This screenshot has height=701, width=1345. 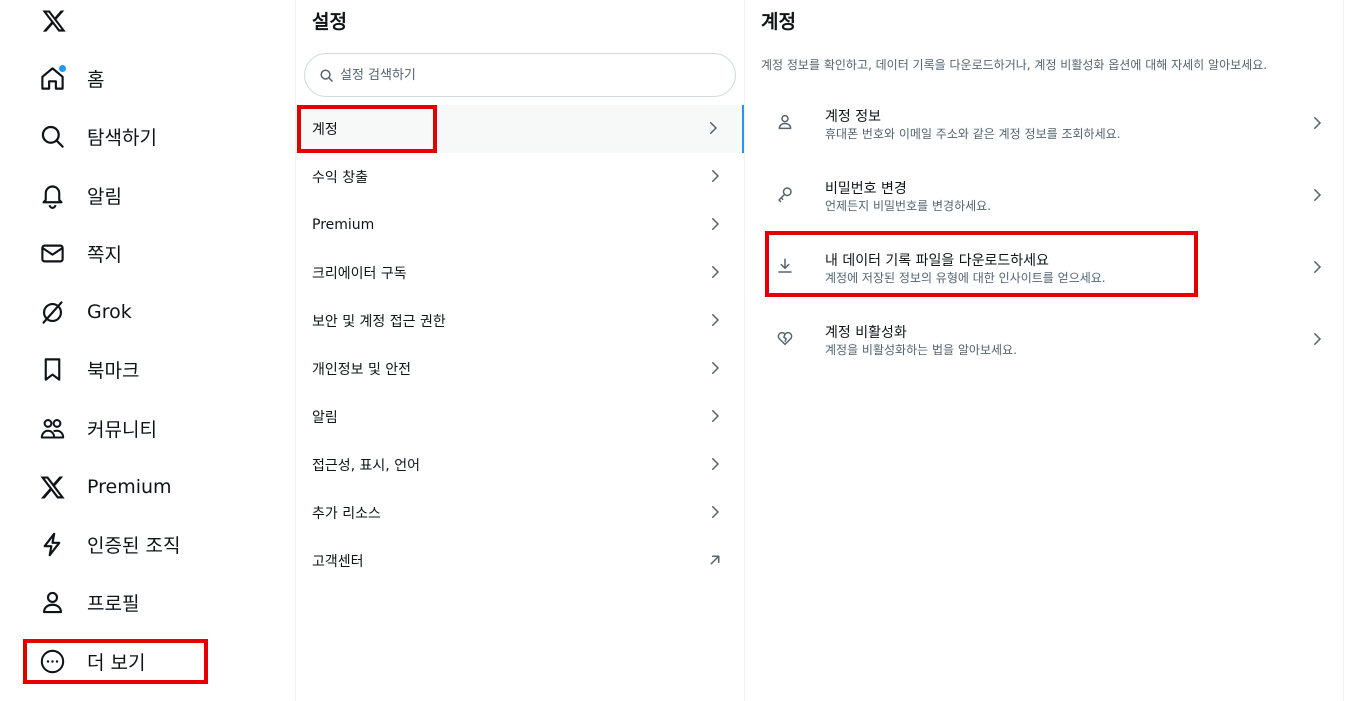 What do you see at coordinates (853, 117) in the screenshot?
I see `account-row-title: 계정 정보` at bounding box center [853, 117].